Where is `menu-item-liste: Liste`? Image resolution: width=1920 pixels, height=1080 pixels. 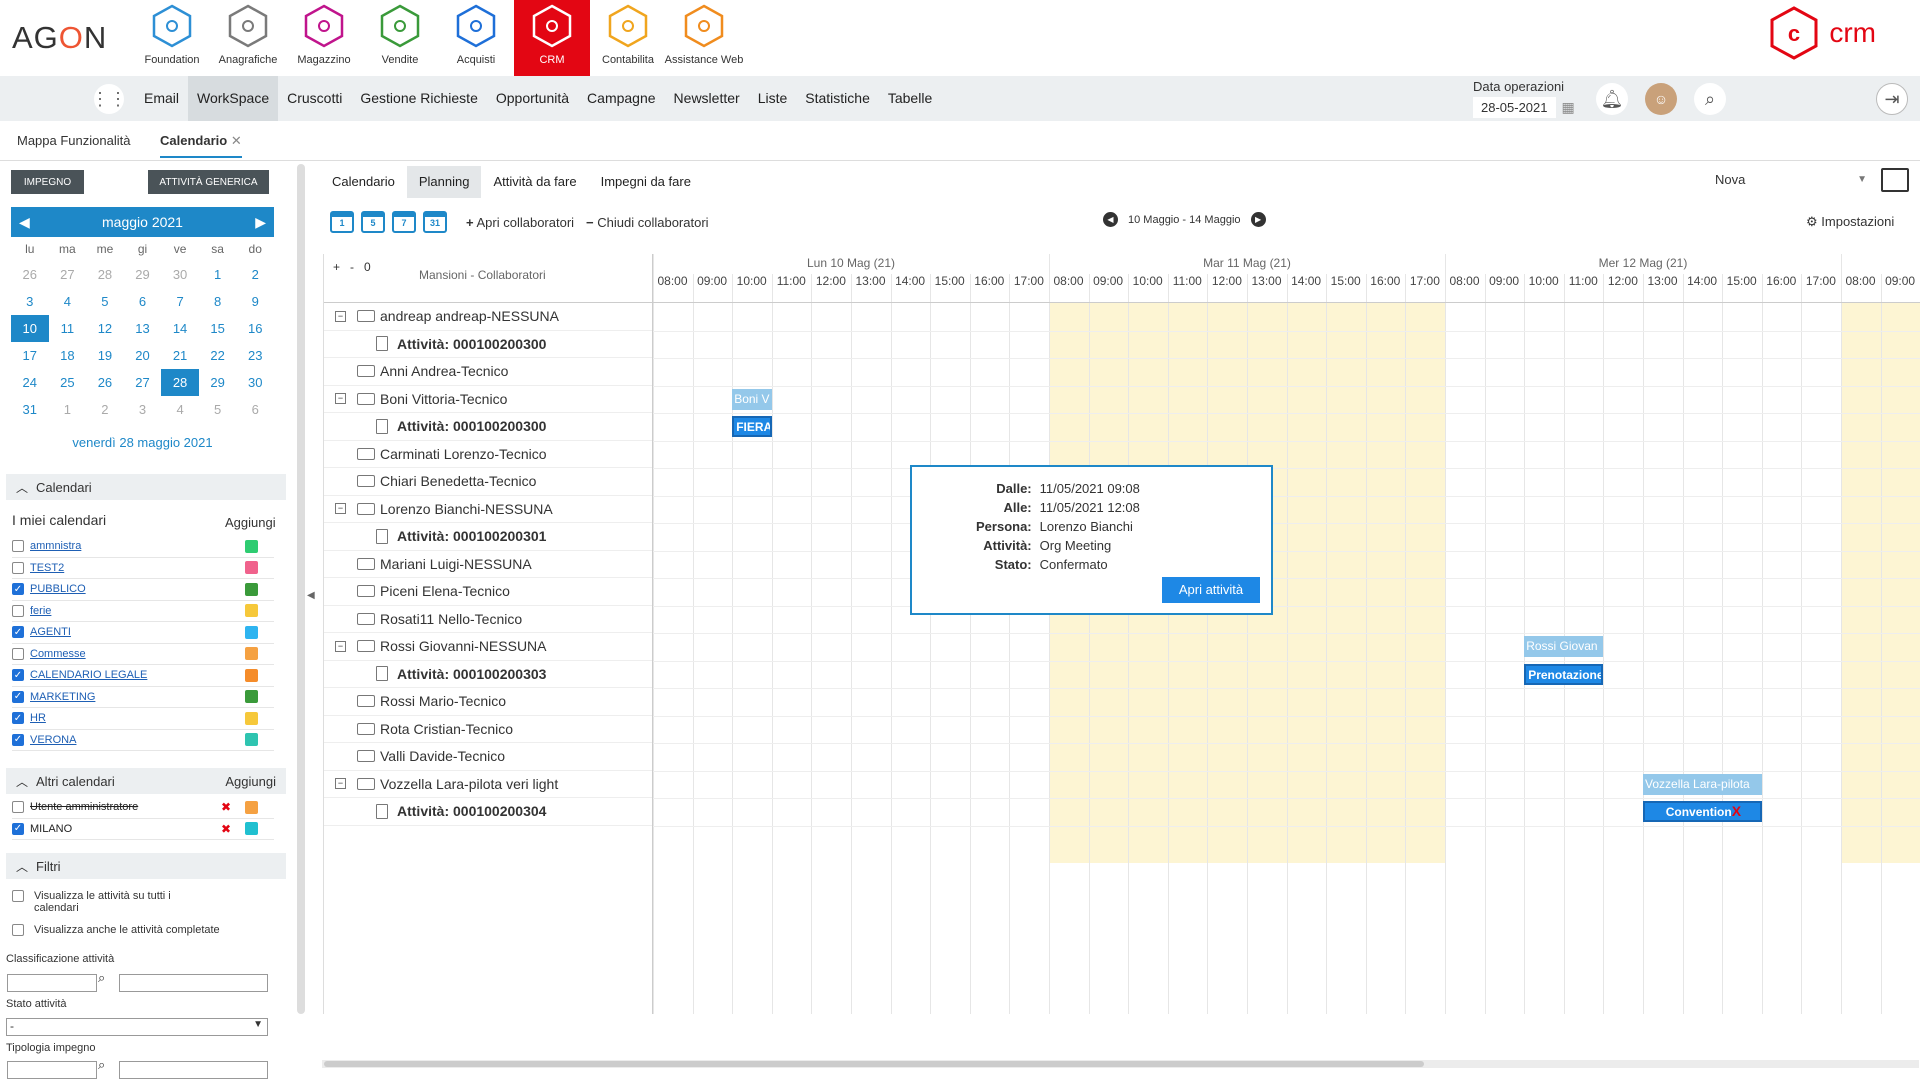
menu-item-liste: Liste is located at coordinates (773, 98).